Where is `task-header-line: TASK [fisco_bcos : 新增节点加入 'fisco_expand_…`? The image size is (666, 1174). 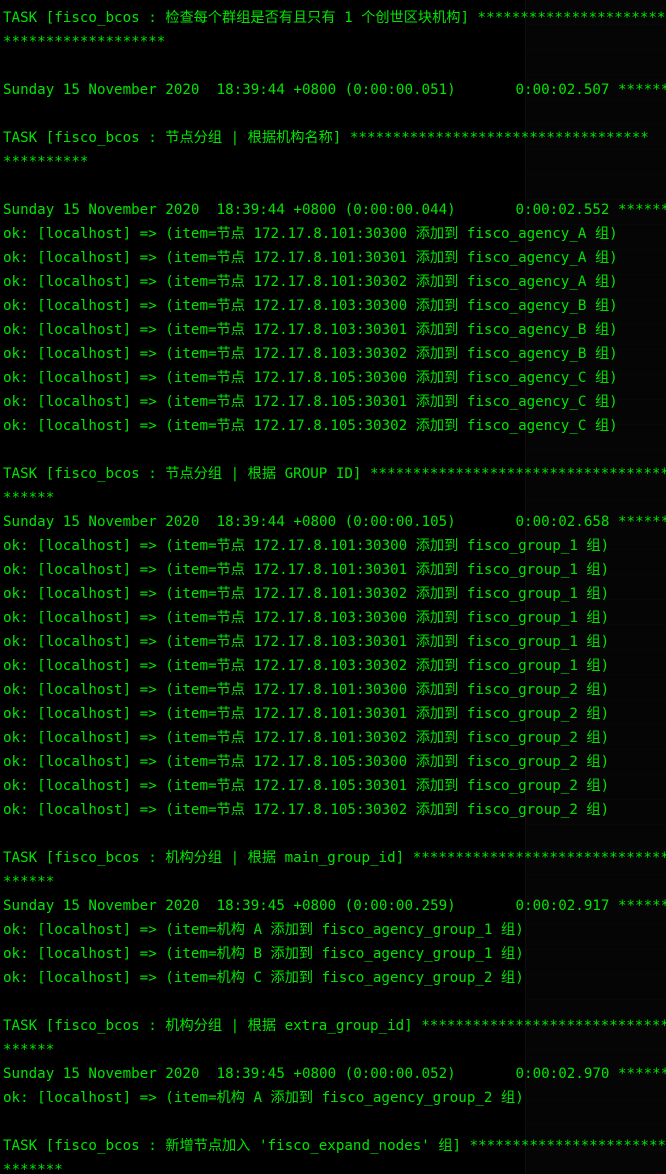
task-header-line: TASK [fisco_bcos : 新增节点加入 'fisco_expand_… is located at coordinates (334, 1146).